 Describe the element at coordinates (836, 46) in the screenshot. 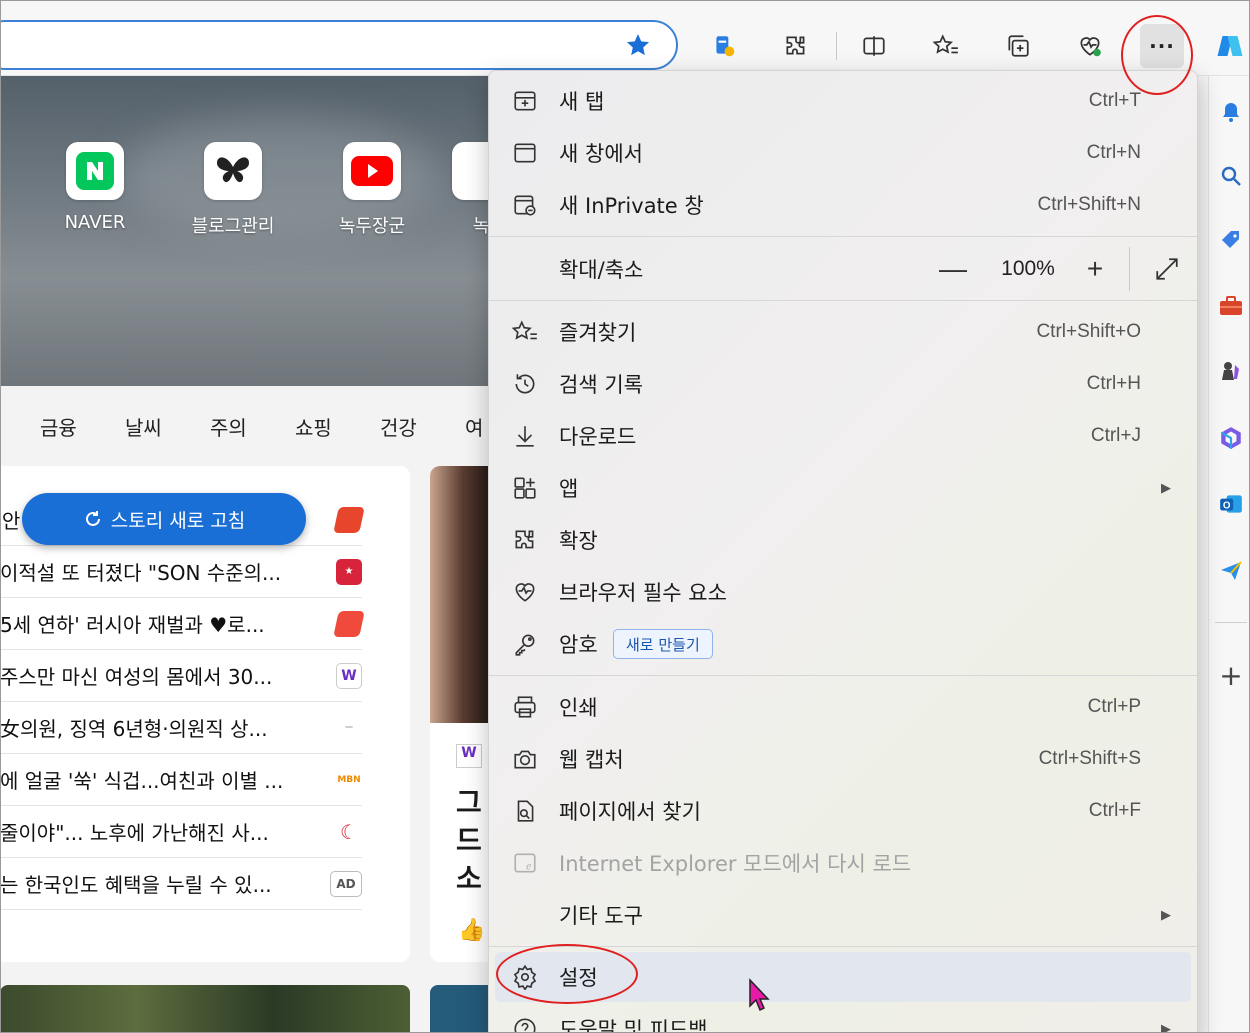

I see `toolbar-divider` at that location.